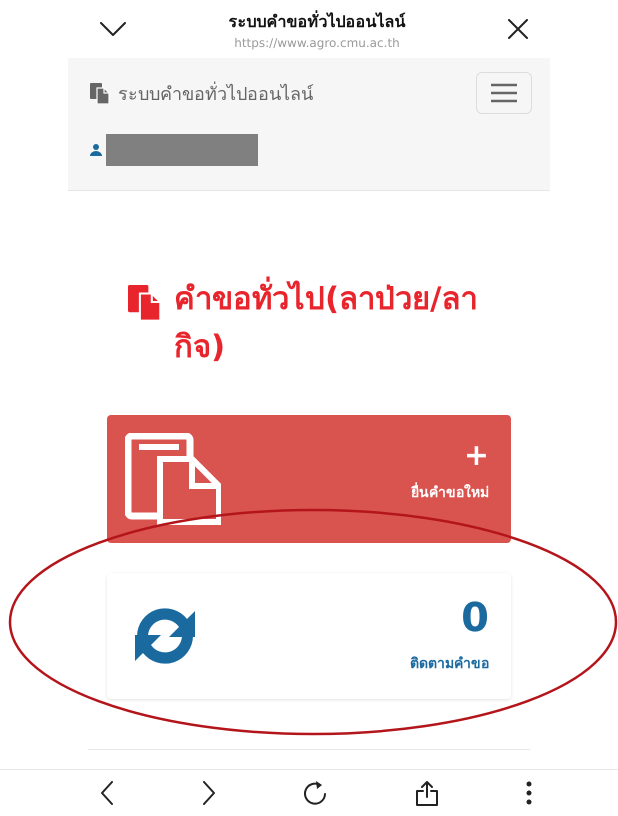 The width and height of the screenshot is (618, 816). Describe the element at coordinates (309, 636) in the screenshot. I see `track-request-card: 0 ติดตามคำขอ` at that location.